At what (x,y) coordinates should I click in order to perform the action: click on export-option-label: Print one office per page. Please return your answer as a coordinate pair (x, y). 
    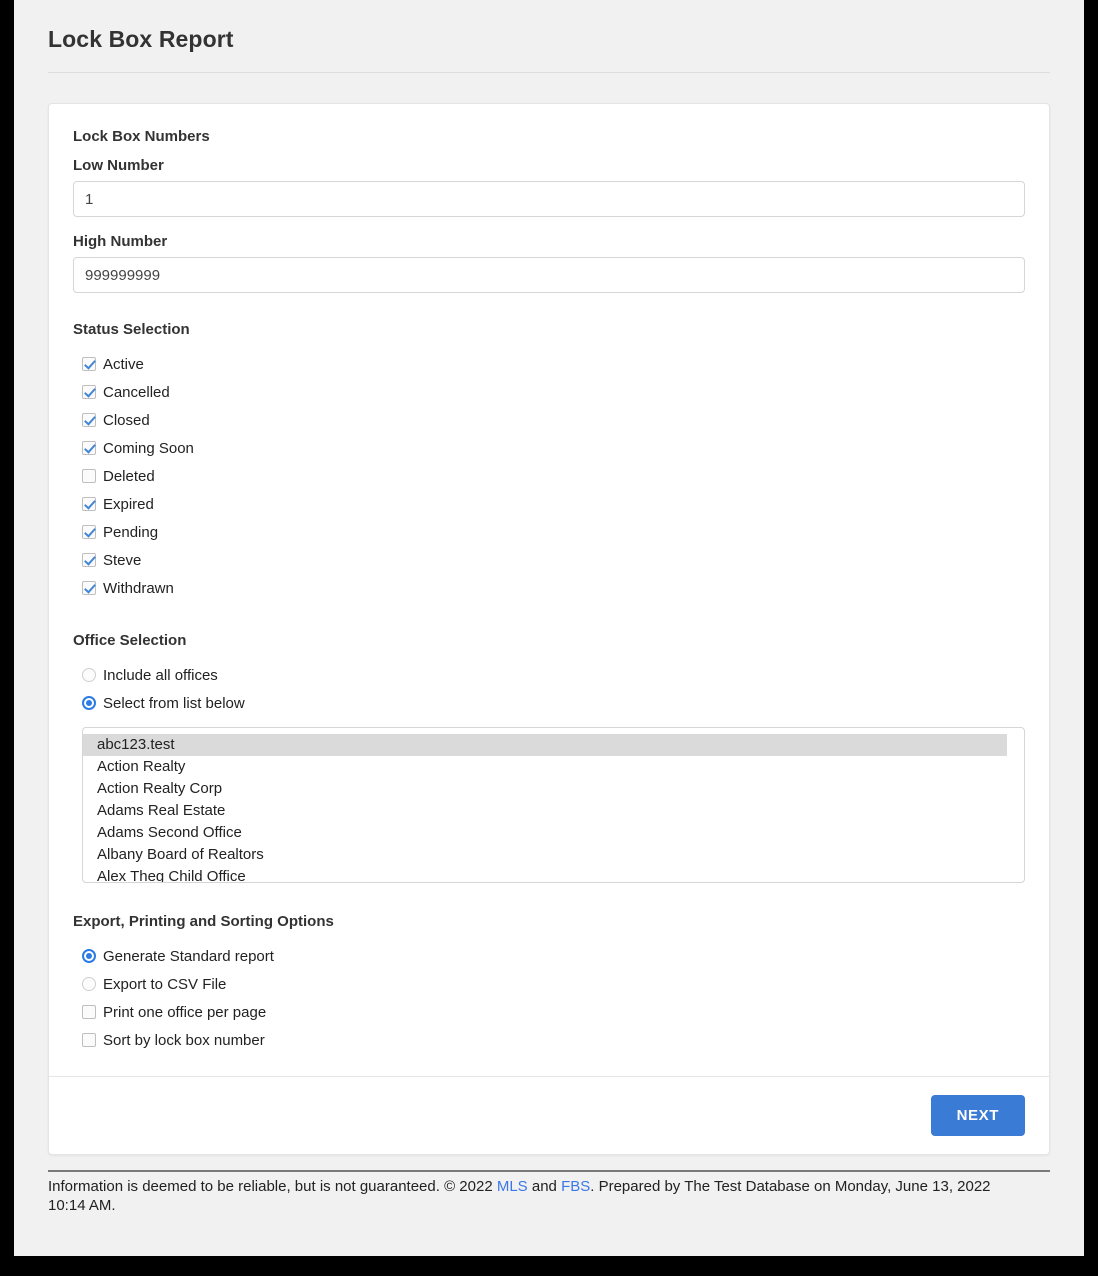
    Looking at the image, I should click on (185, 1012).